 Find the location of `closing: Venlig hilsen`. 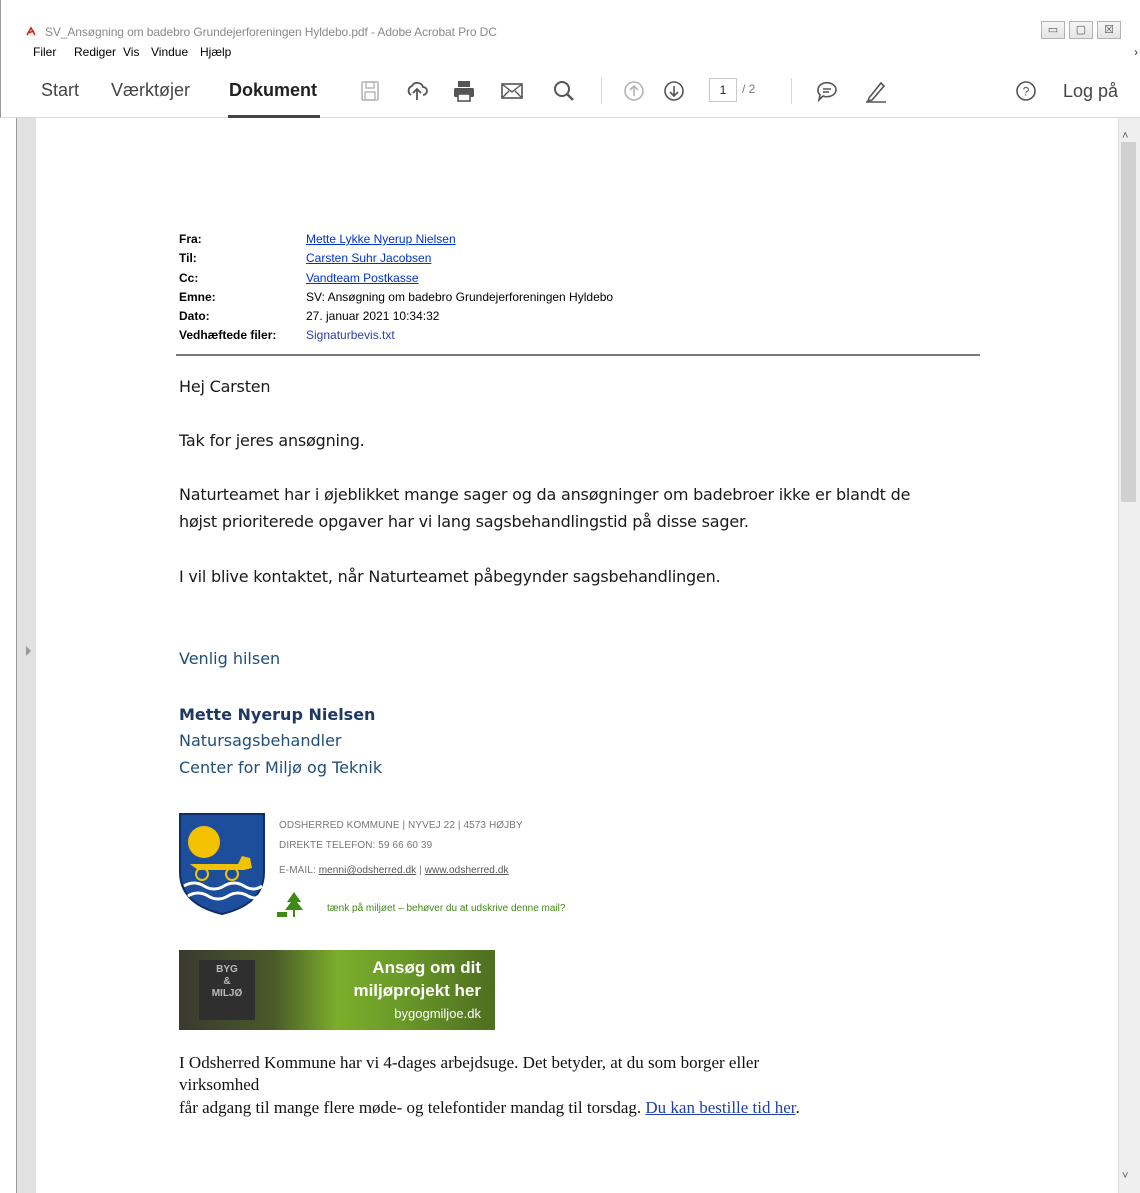

closing: Venlig hilsen is located at coordinates (230, 658).